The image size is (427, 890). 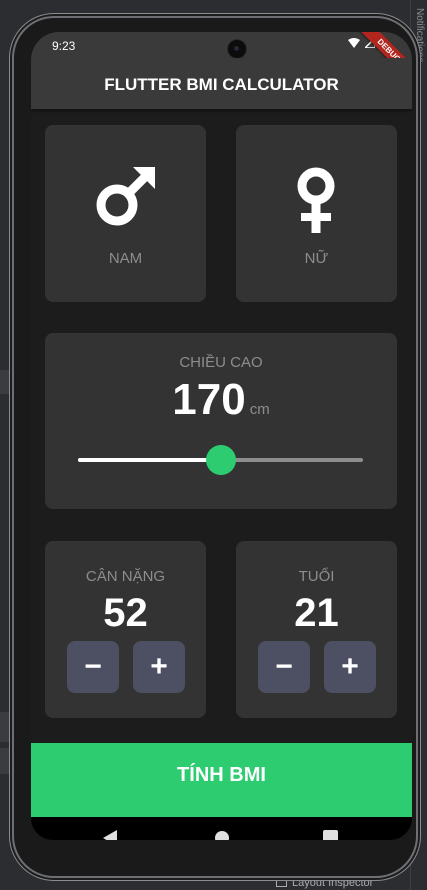 I want to click on age-decrement-button: −, so click(x=284, y=667).